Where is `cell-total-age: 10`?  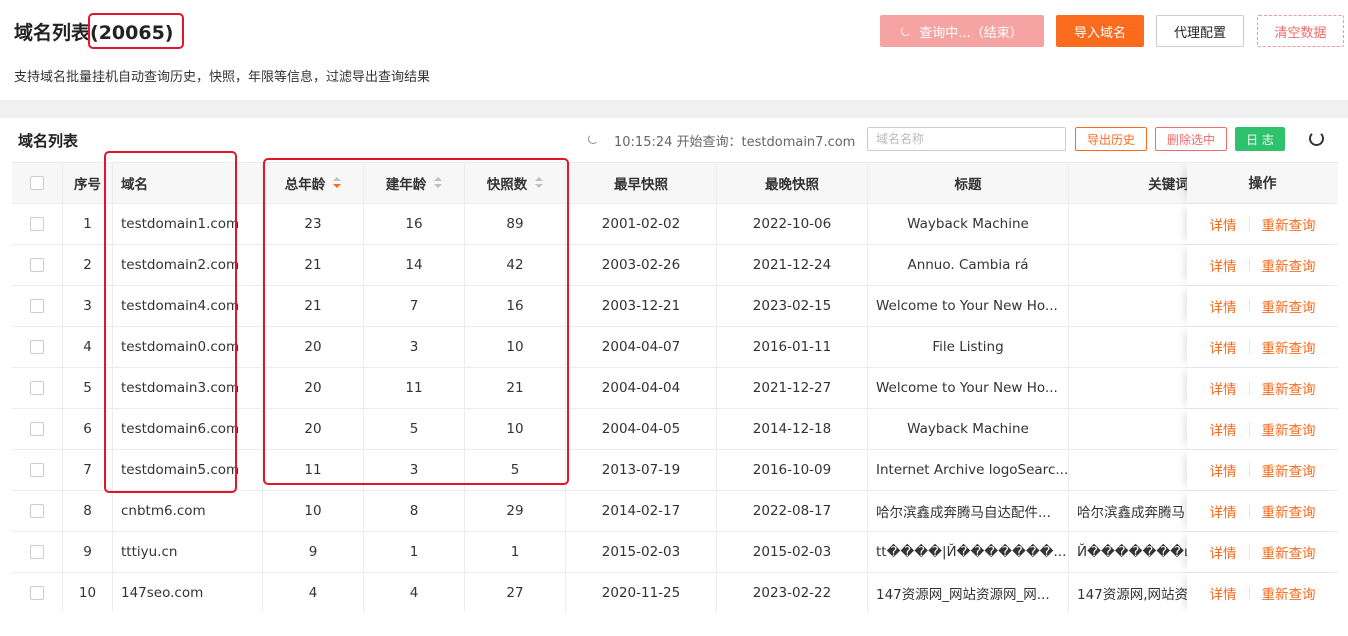 cell-total-age: 10 is located at coordinates (313, 511).